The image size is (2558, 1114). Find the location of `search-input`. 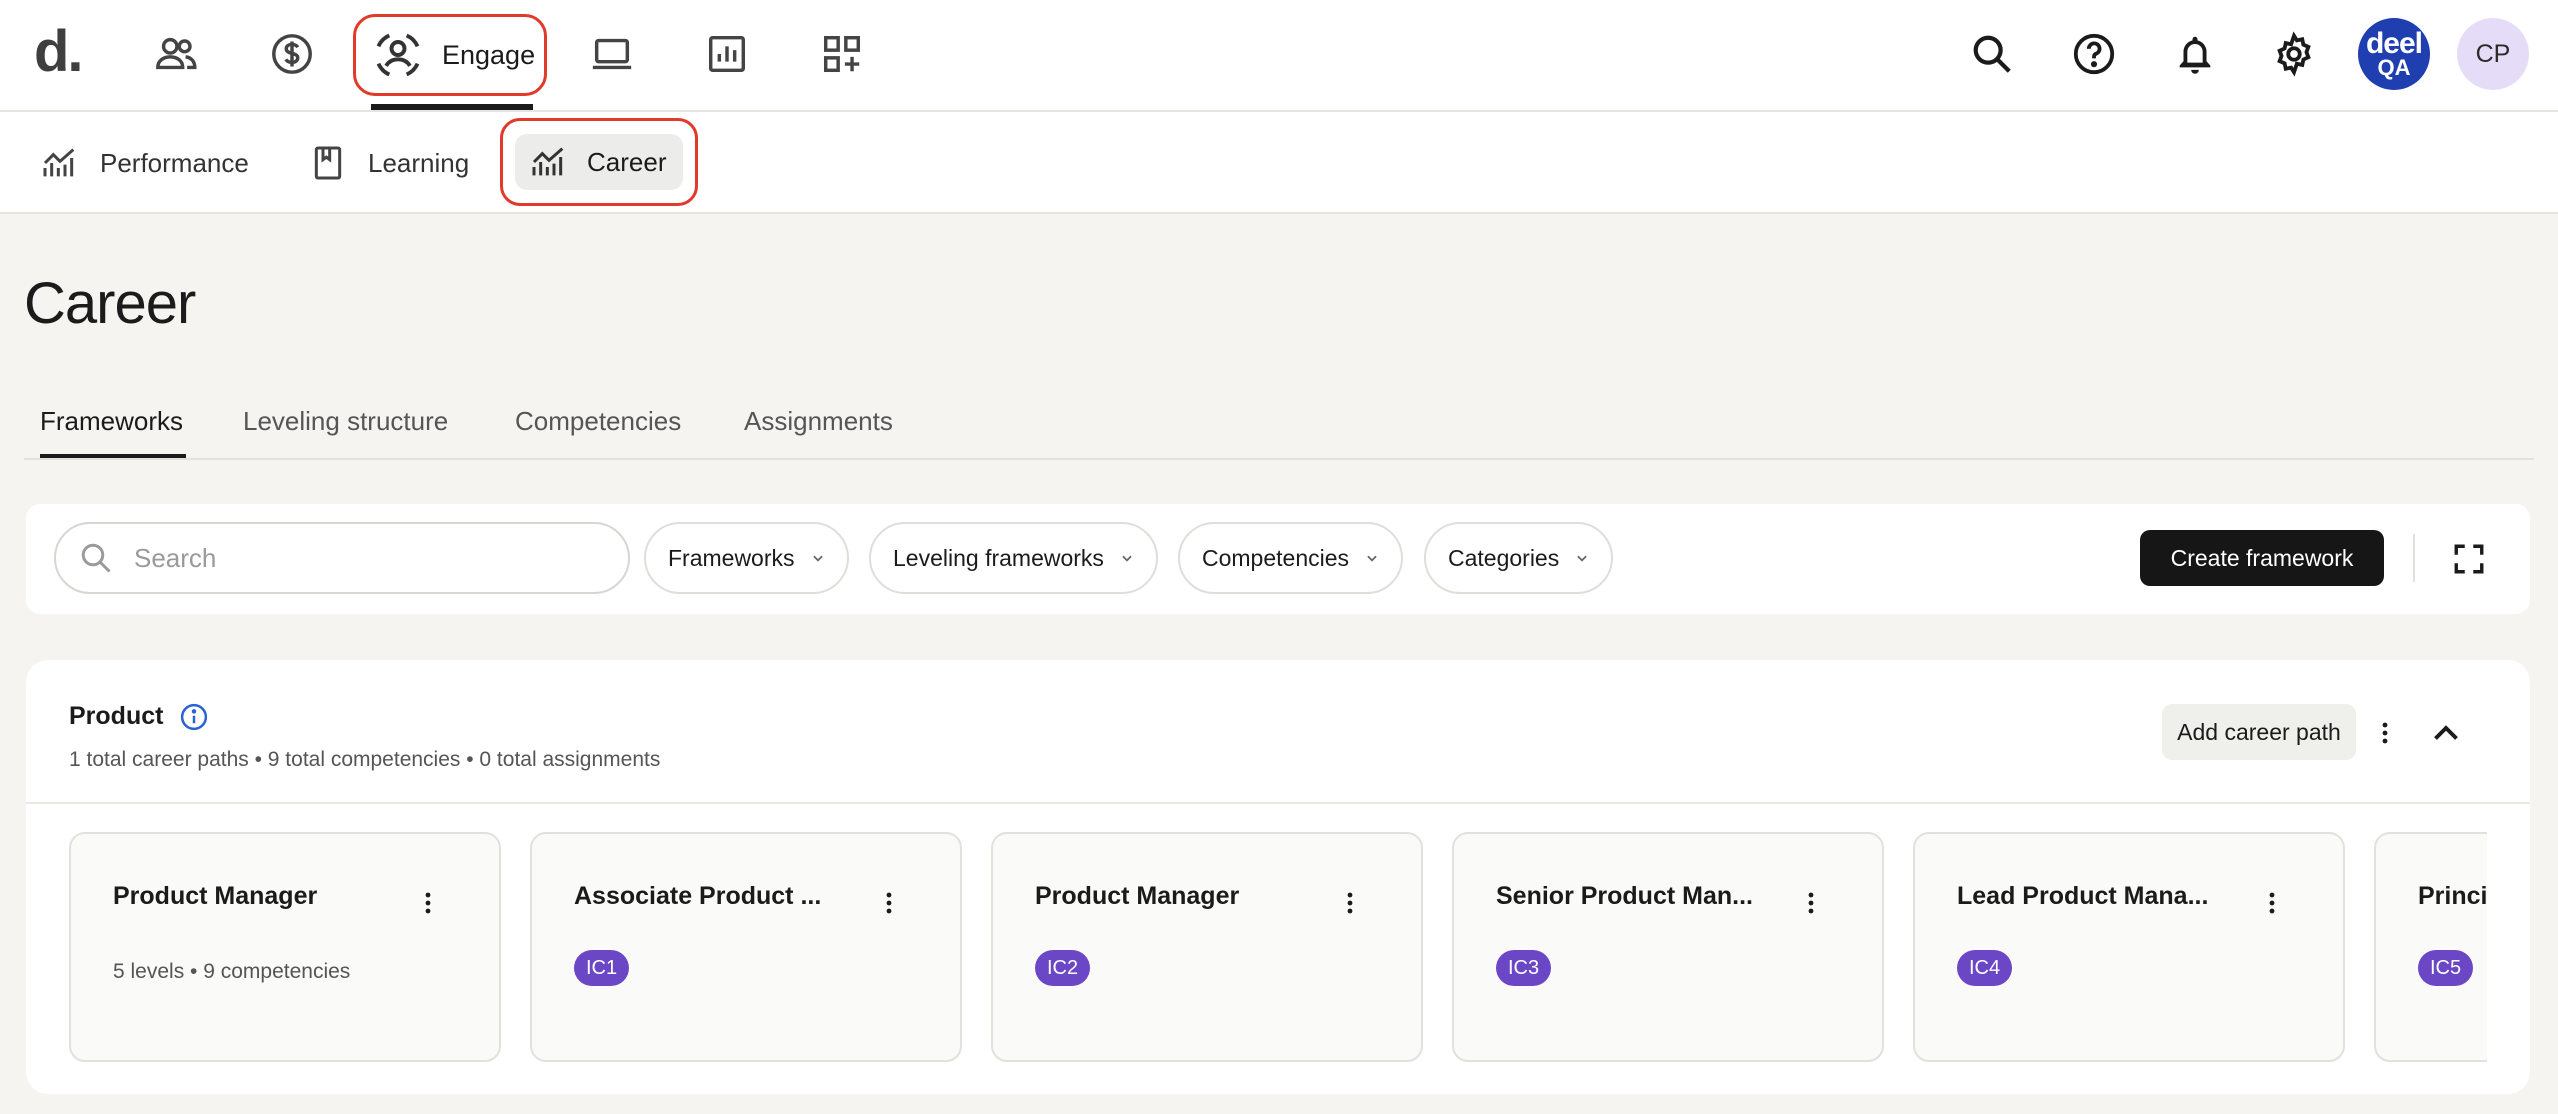

search-input is located at coordinates (374, 558).